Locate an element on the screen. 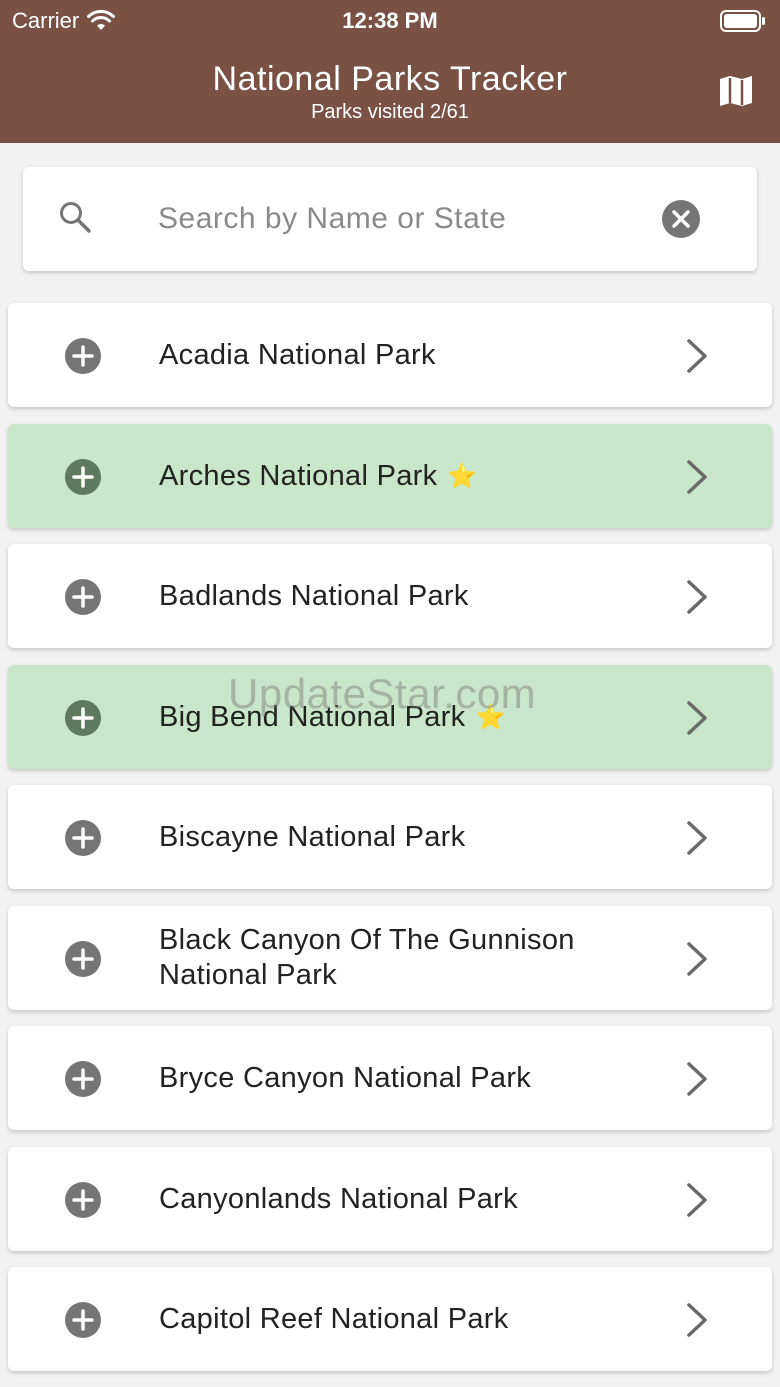 Image resolution: width=780 pixels, height=1387 pixels. status-time: 12:38 PM is located at coordinates (390, 20).